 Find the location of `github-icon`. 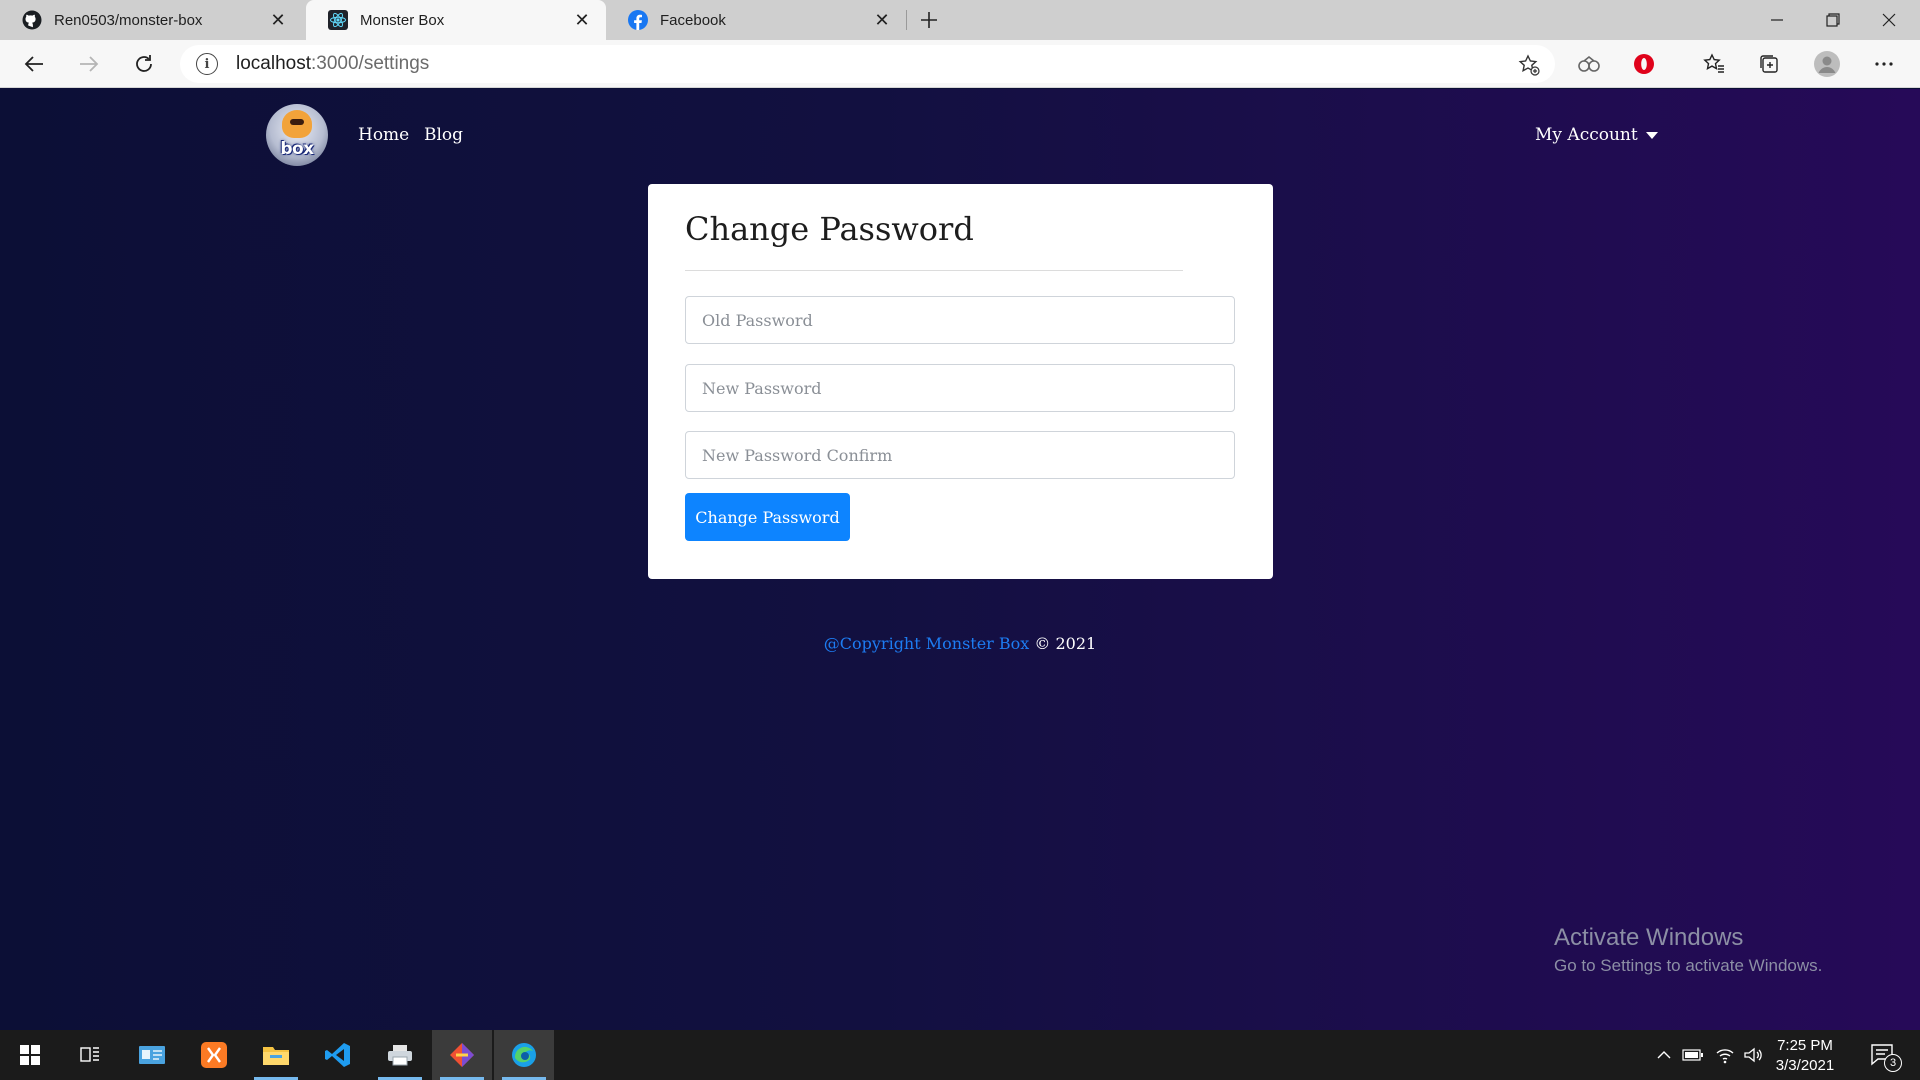

github-icon is located at coordinates (32, 20).